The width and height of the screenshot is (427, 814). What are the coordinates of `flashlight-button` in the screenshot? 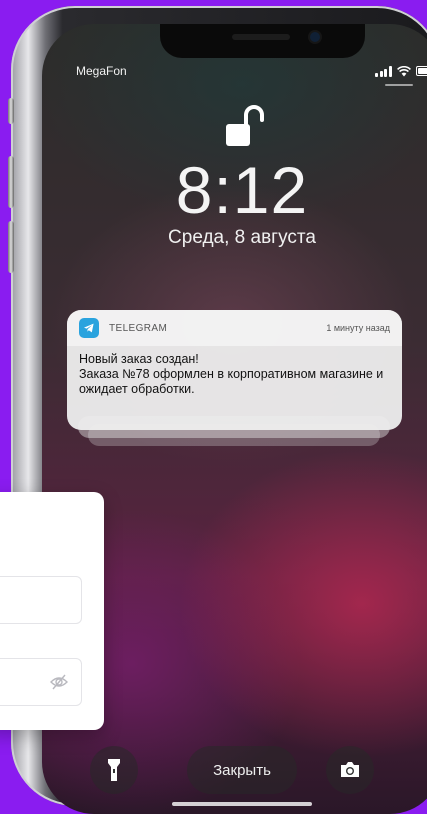 It's located at (114, 770).